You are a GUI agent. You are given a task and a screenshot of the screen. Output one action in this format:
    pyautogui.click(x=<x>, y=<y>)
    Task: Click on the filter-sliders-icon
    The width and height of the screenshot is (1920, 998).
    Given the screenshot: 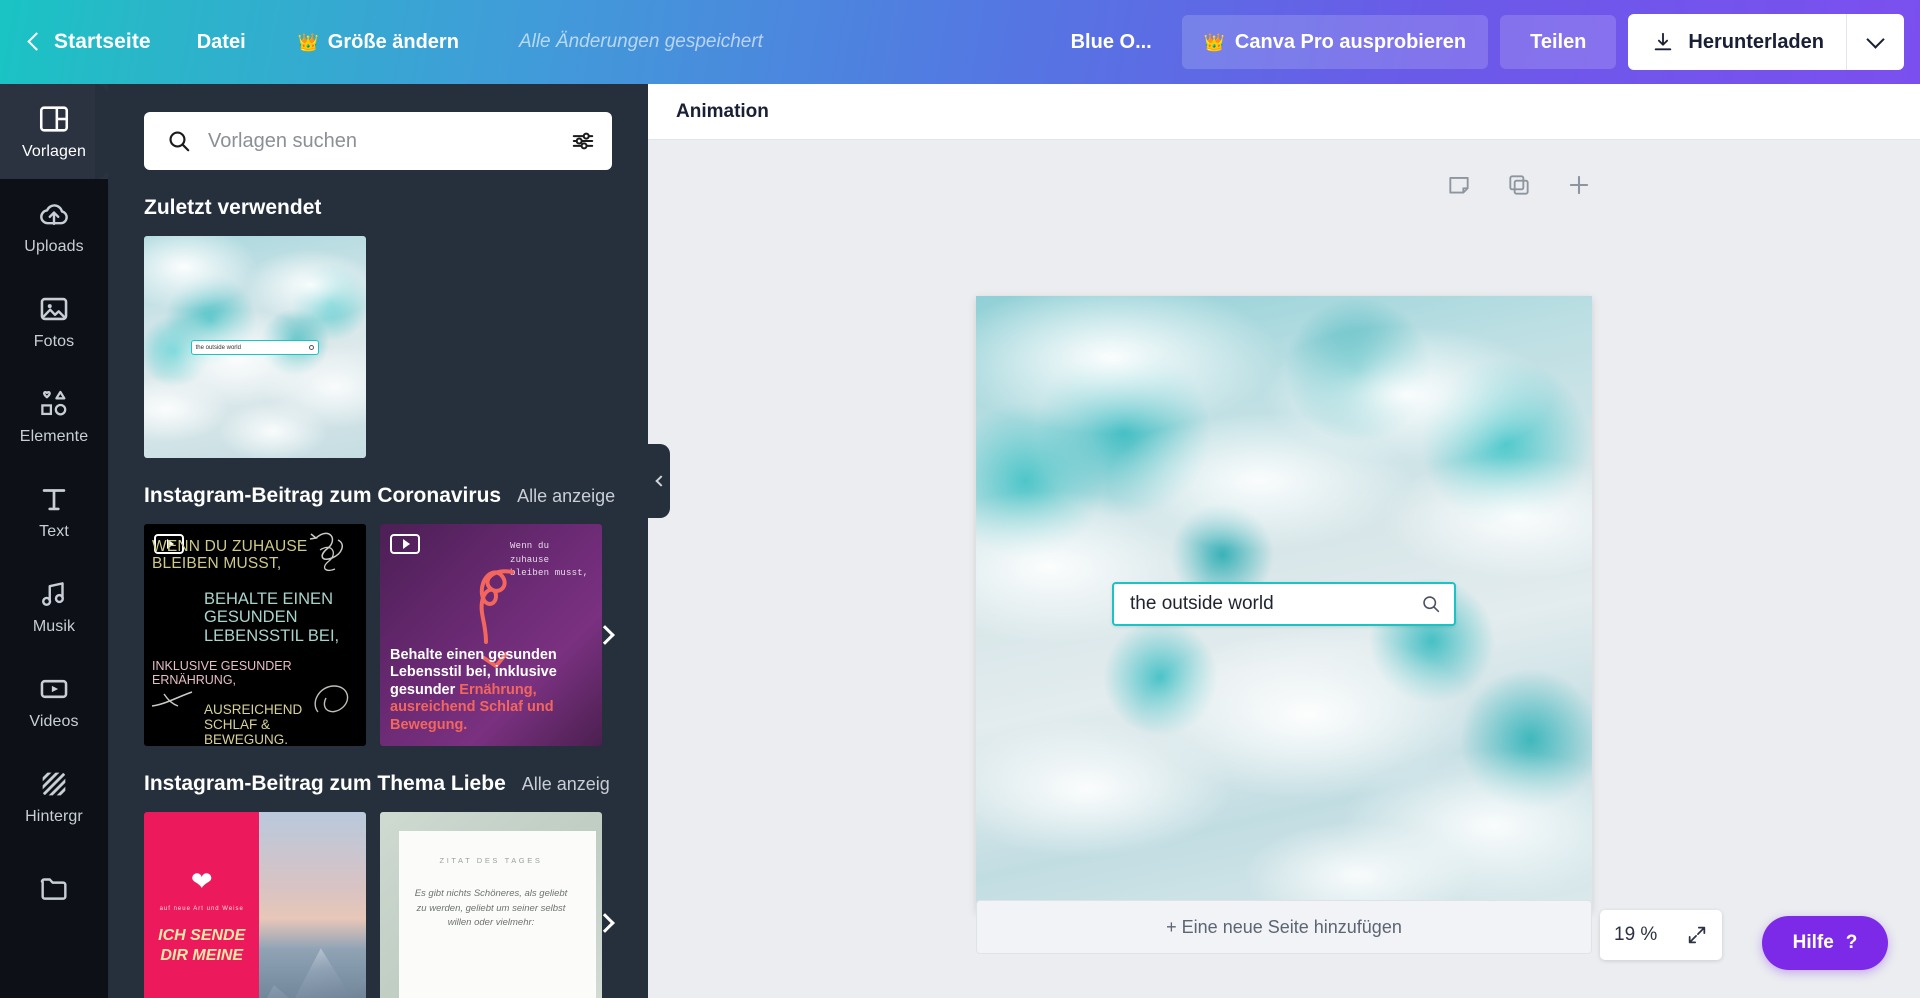 What is the action you would take?
    pyautogui.click(x=583, y=141)
    